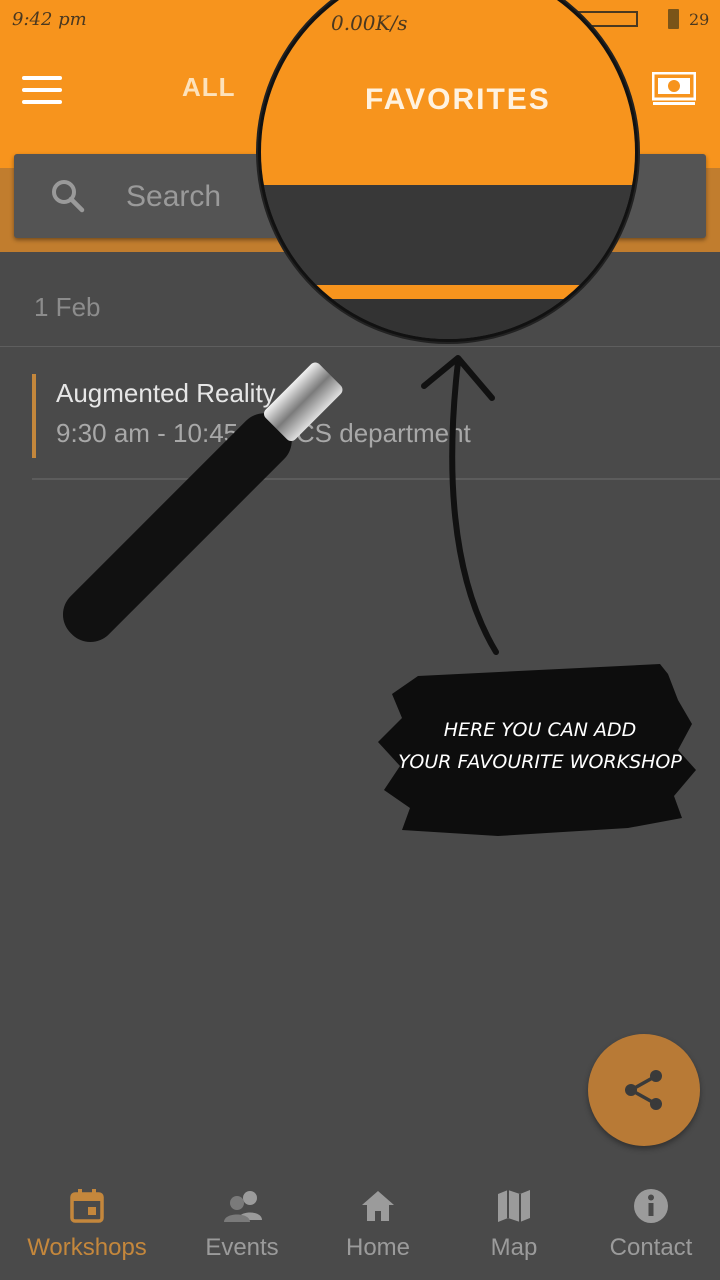 The height and width of the screenshot is (1280, 720). I want to click on info-icon, so click(651, 1206).